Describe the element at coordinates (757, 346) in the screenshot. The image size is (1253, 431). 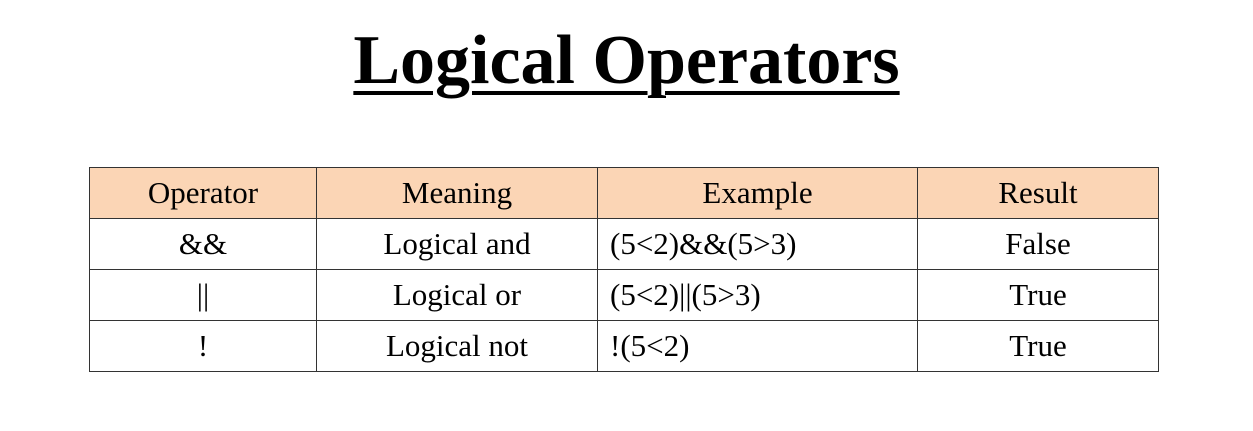
I see `example-cell: !(5<2)` at that location.